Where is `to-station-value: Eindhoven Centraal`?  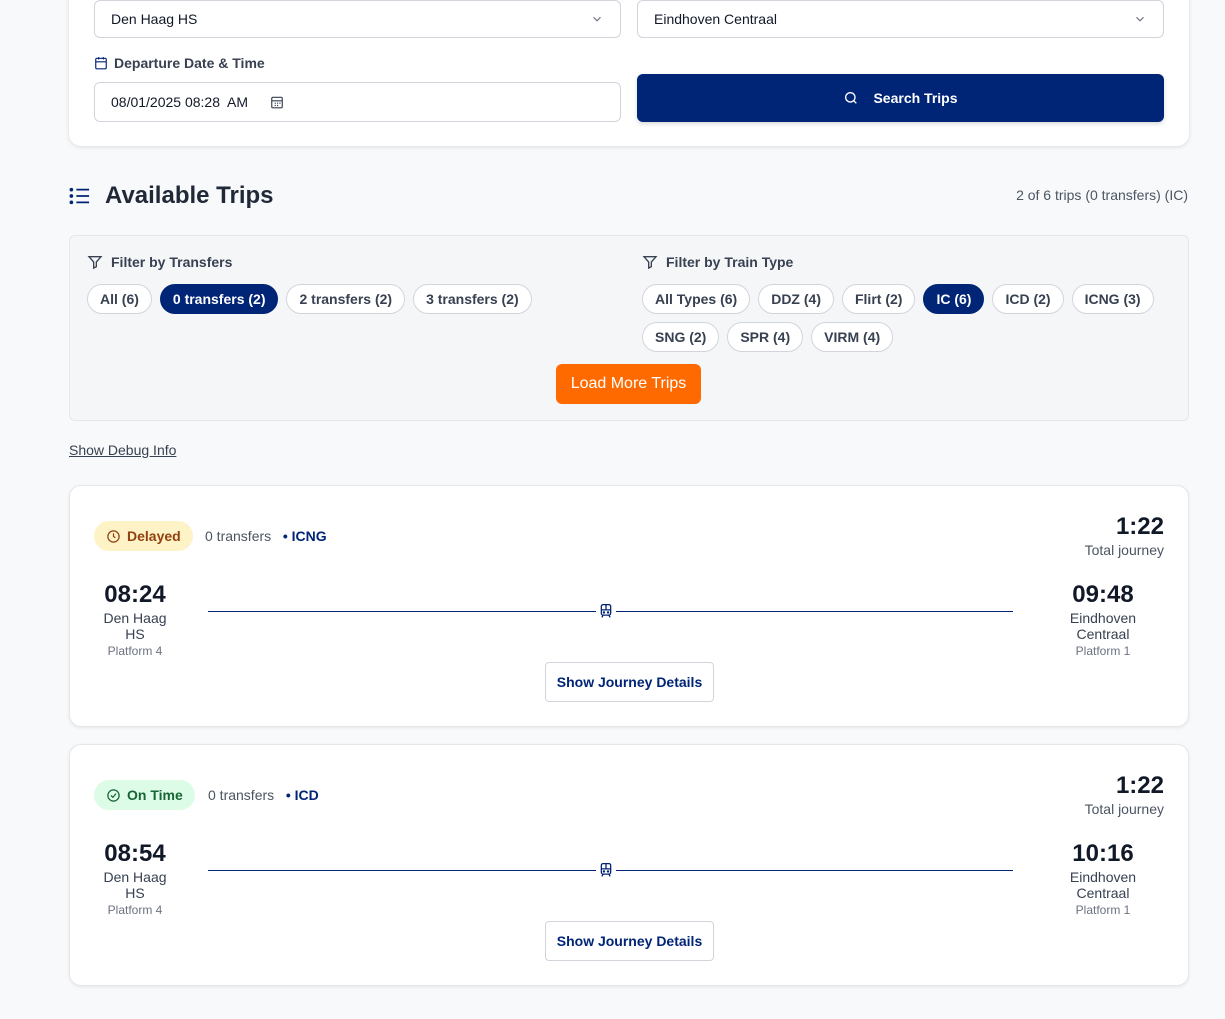 to-station-value: Eindhoven Centraal is located at coordinates (715, 19).